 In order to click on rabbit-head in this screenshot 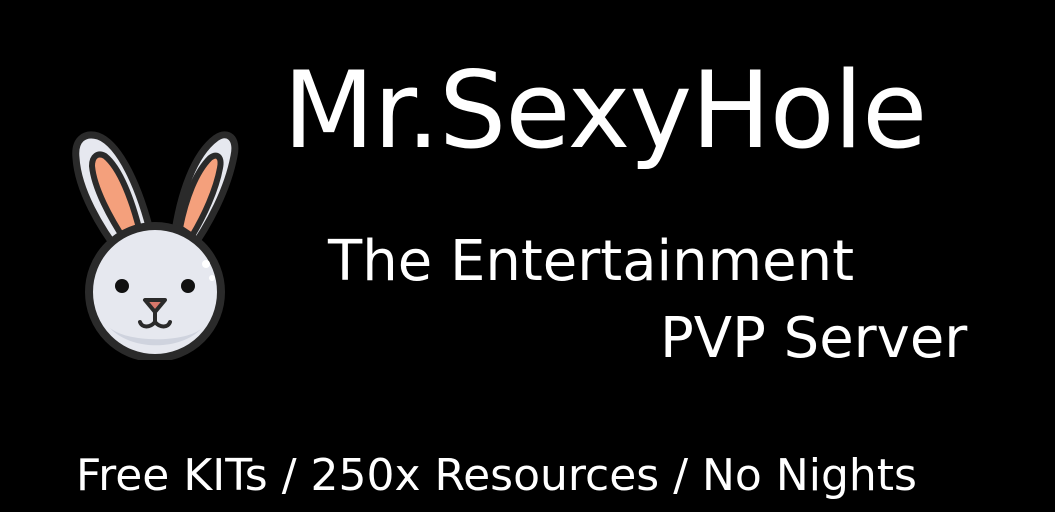, I will do `click(155, 291)`.